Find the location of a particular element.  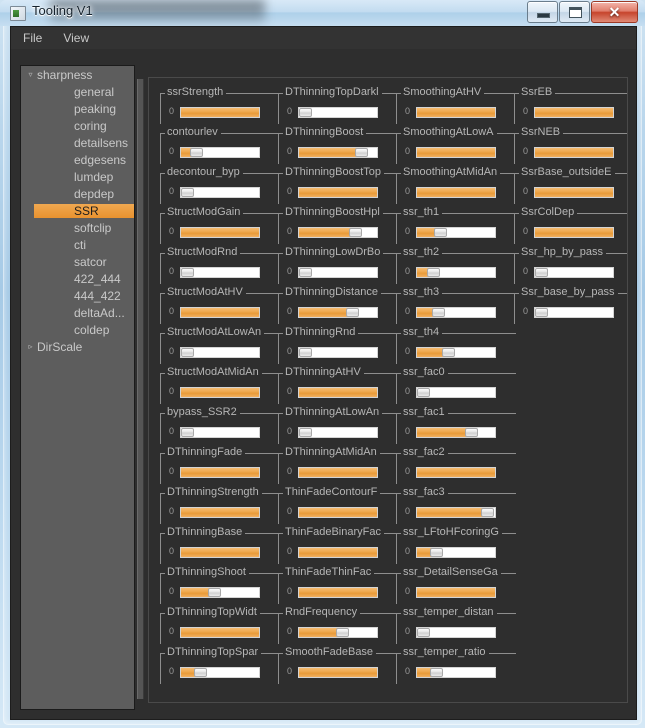

tree-item-lumdep: lumdep is located at coordinates (77, 176).